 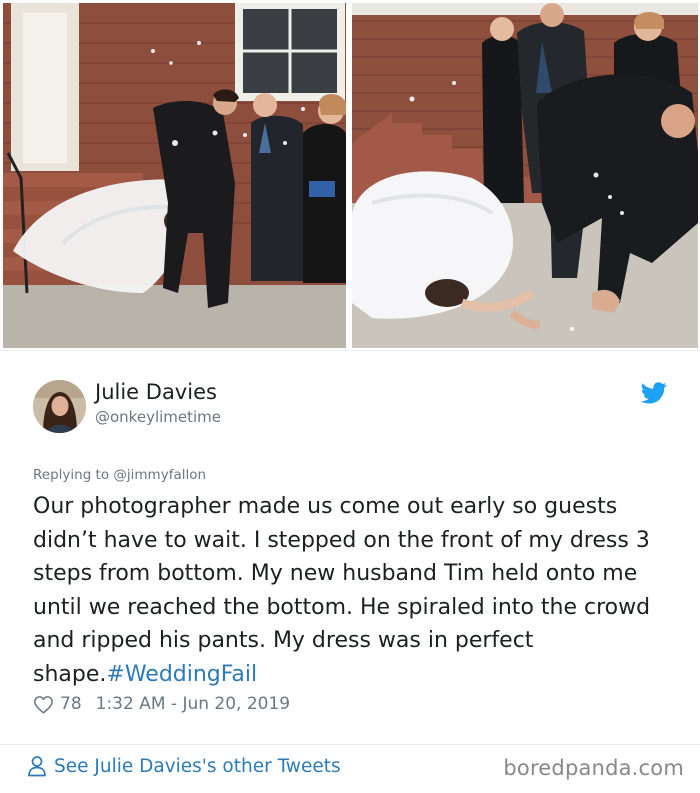 I want to click on boredpanda-watermark: boredpanda.com, so click(x=593, y=768).